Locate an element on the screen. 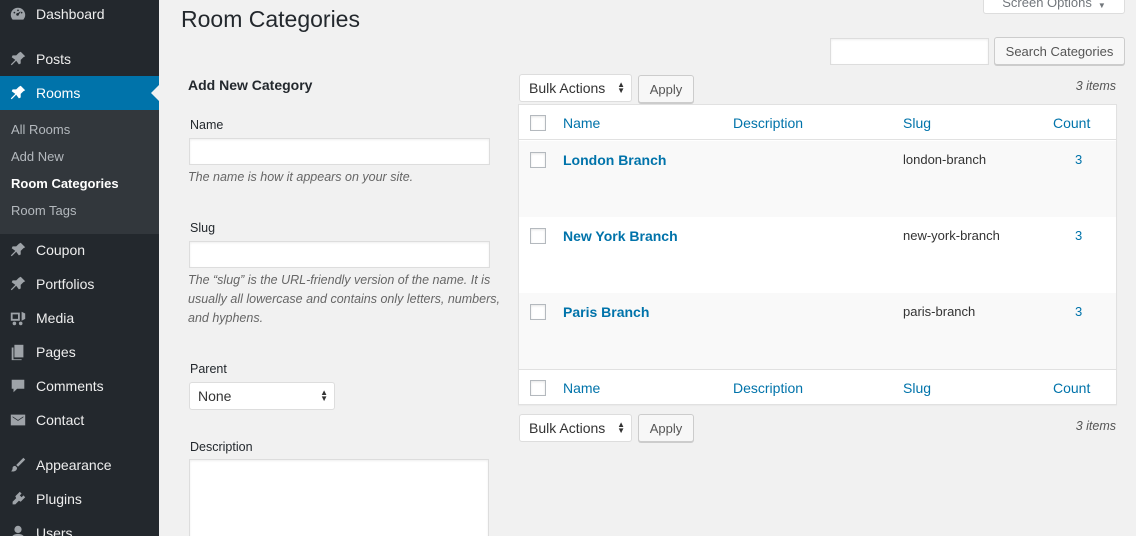  table-row: London Branch london-branch 3 is located at coordinates (817, 179).